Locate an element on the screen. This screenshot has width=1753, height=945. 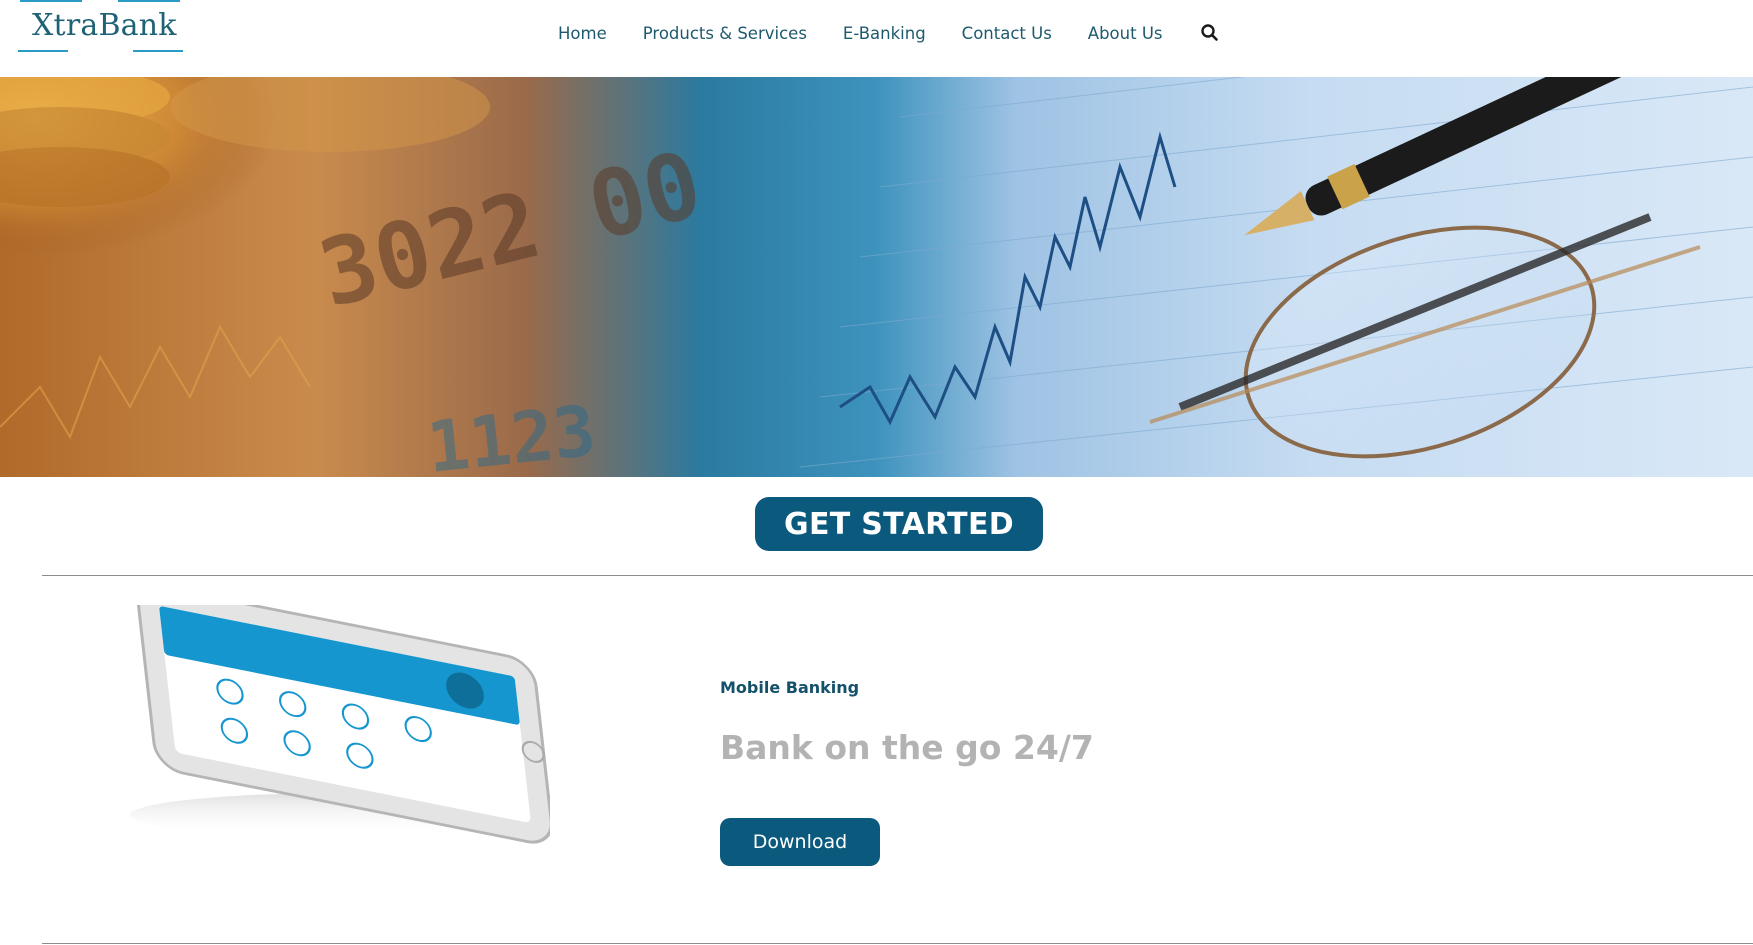
nav-products-services: Products & Services is located at coordinates (725, 33).